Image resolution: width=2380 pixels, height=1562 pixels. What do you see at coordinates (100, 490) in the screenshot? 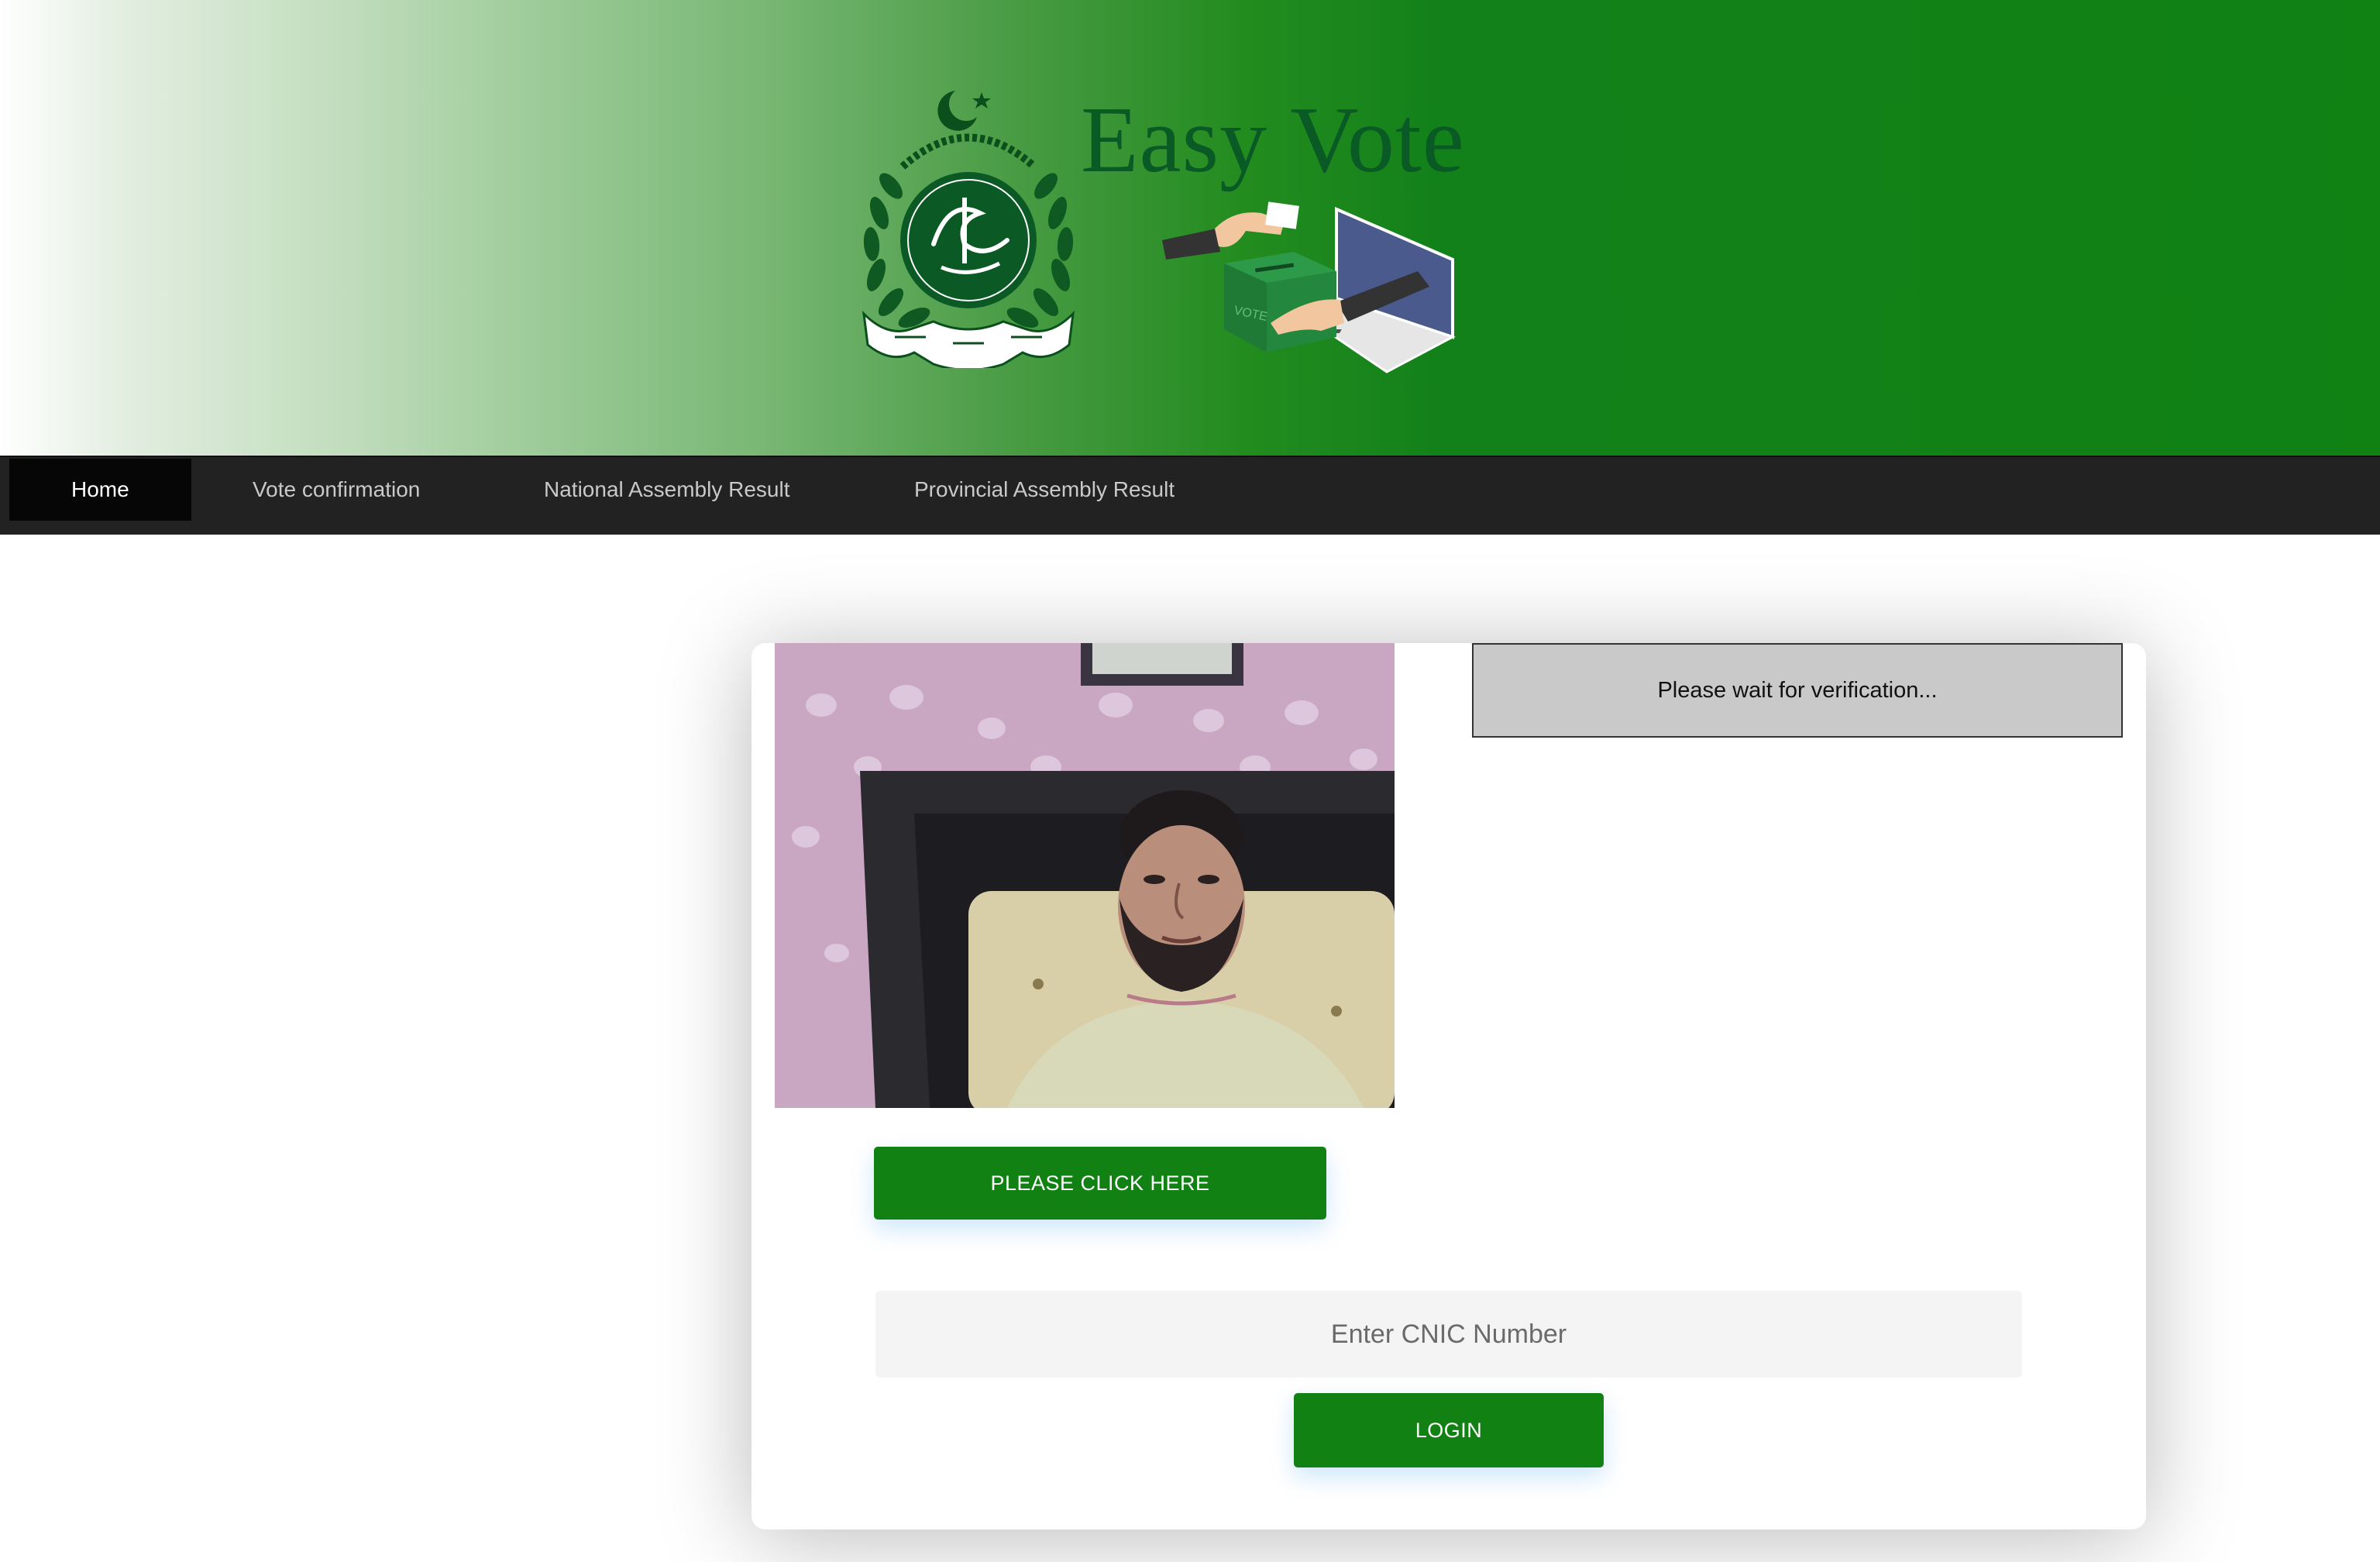
I see `nav-home: Home` at bounding box center [100, 490].